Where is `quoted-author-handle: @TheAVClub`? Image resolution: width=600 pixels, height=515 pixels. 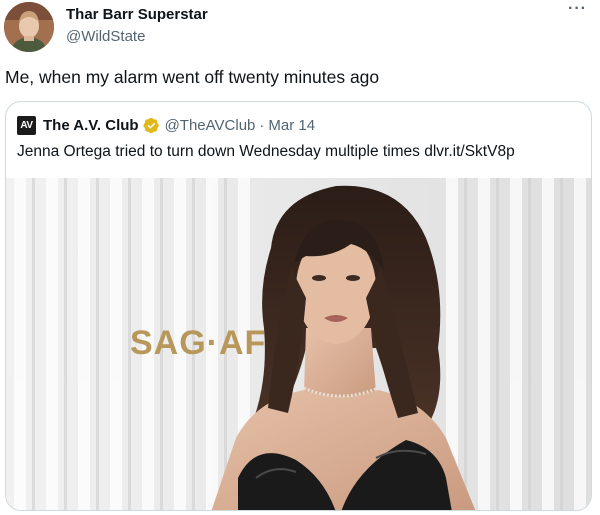 quoted-author-handle: @TheAVClub is located at coordinates (210, 125).